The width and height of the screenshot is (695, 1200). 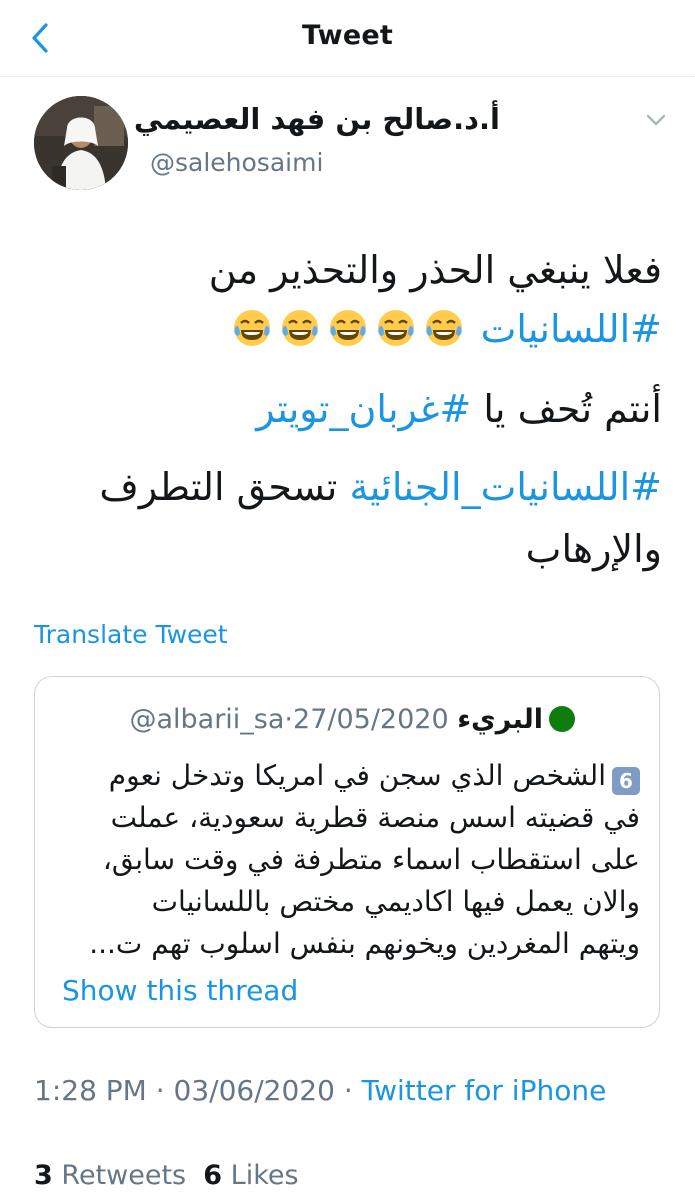 I want to click on quoted-line: 6الشخص الذي سجن في امريكا وتدخل نعوم, so click(x=350, y=776).